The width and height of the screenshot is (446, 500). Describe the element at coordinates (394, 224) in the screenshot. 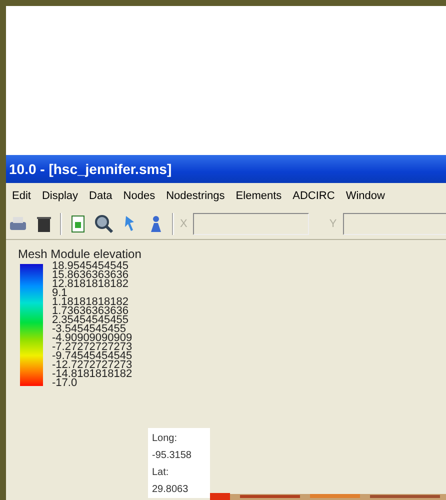

I see `y-field` at that location.